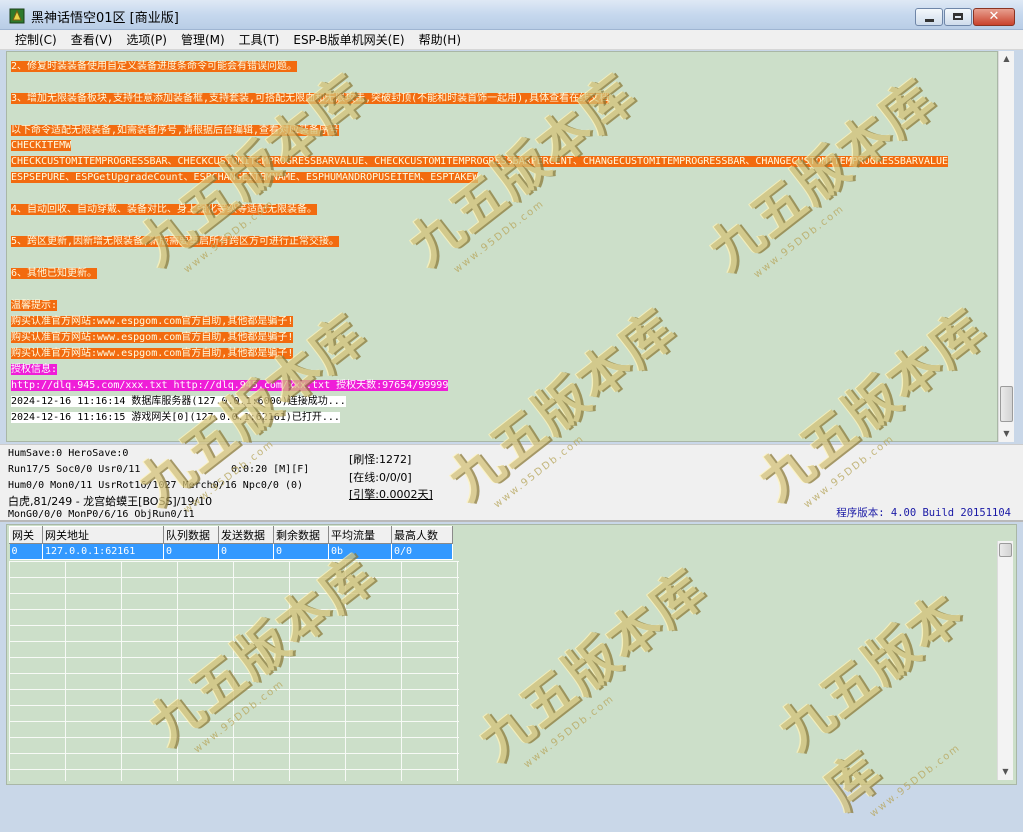  Describe the element at coordinates (92, 40) in the screenshot. I see `menu-view: 查看(V)` at that location.